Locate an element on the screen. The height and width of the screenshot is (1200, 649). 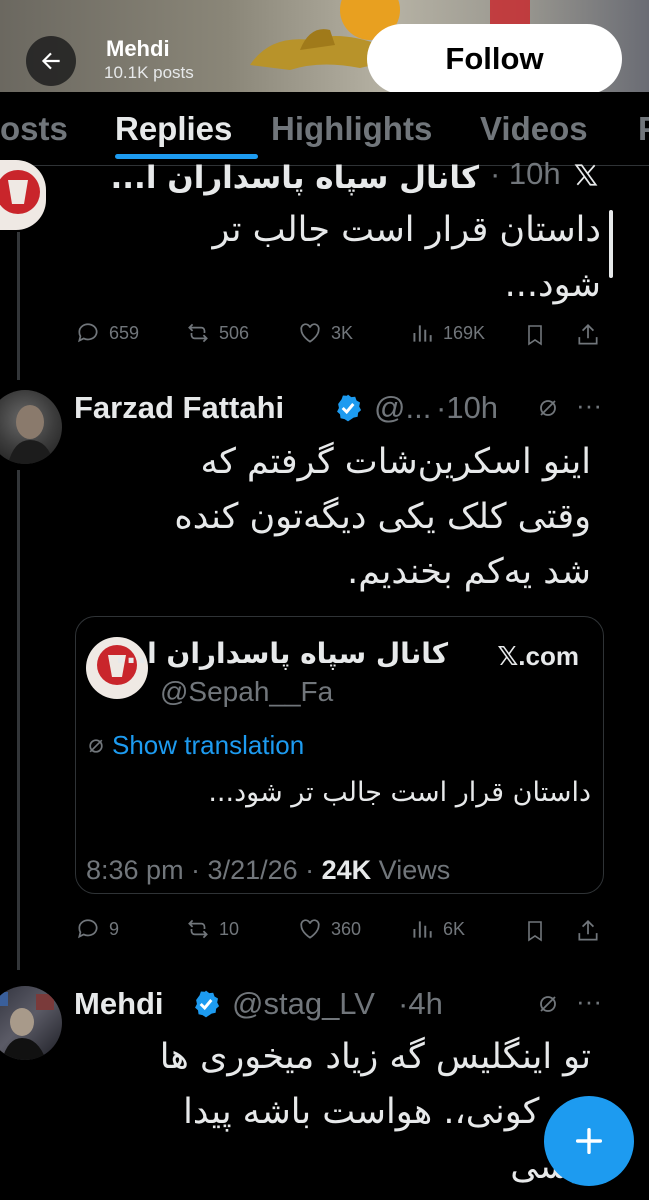
posts-count: 10.1K posts is located at coordinates (149, 72).